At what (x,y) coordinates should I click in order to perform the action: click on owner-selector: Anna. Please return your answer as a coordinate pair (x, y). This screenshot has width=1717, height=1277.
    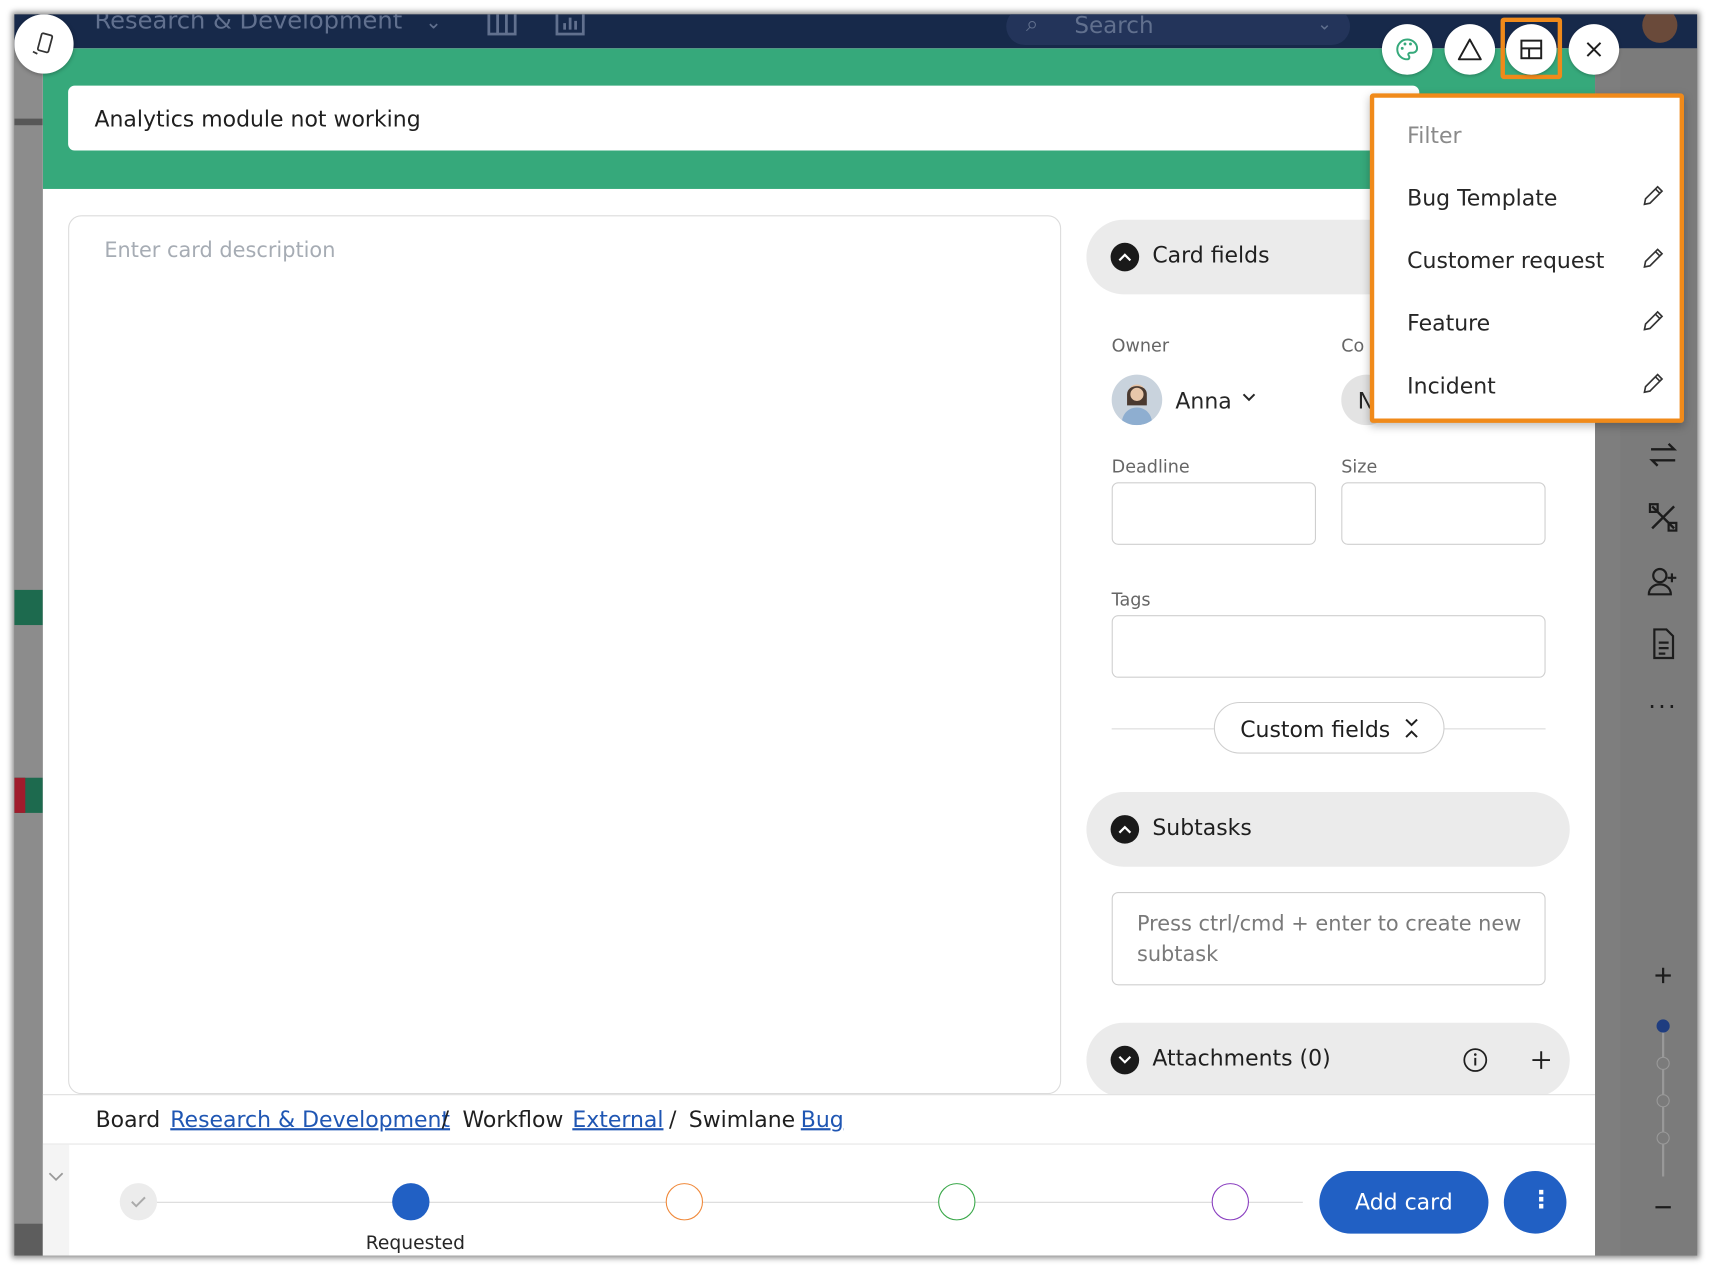
    Looking at the image, I should click on (1188, 400).